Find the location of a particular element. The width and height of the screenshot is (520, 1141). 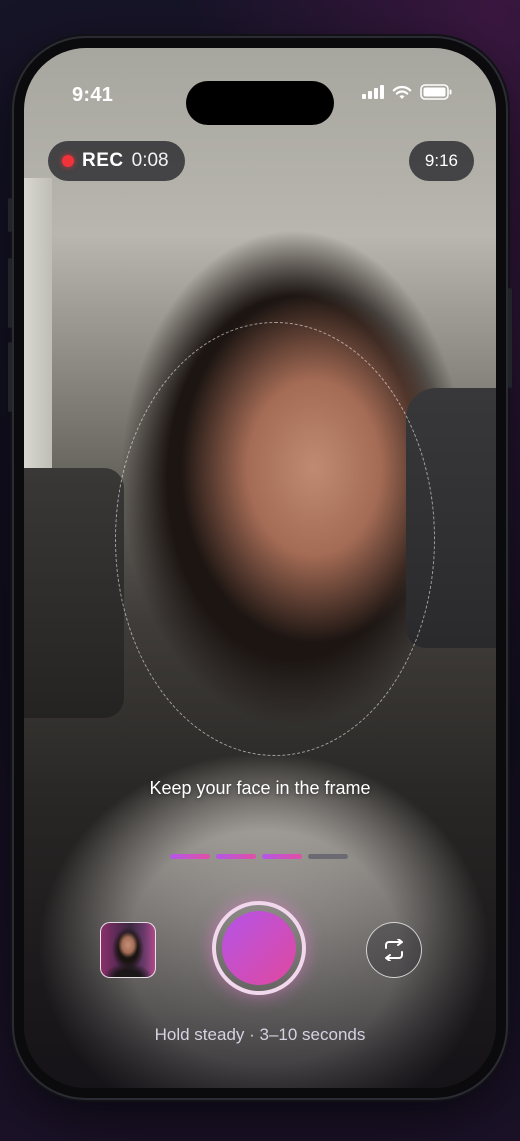

battery-icon is located at coordinates (436, 92).